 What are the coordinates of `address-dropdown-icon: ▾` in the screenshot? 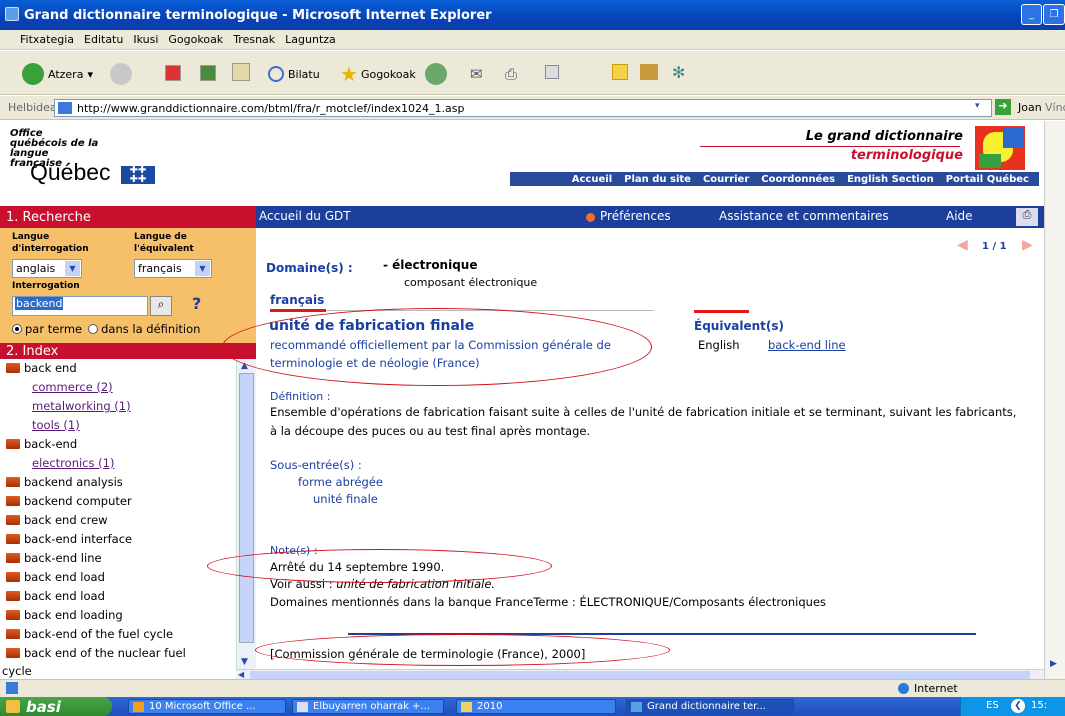 It's located at (977, 106).